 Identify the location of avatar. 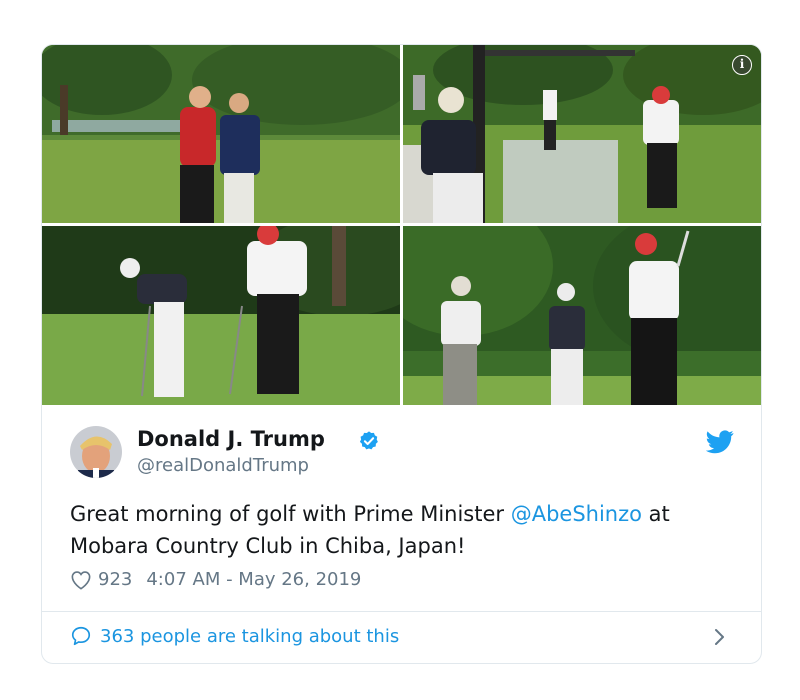
(96, 452).